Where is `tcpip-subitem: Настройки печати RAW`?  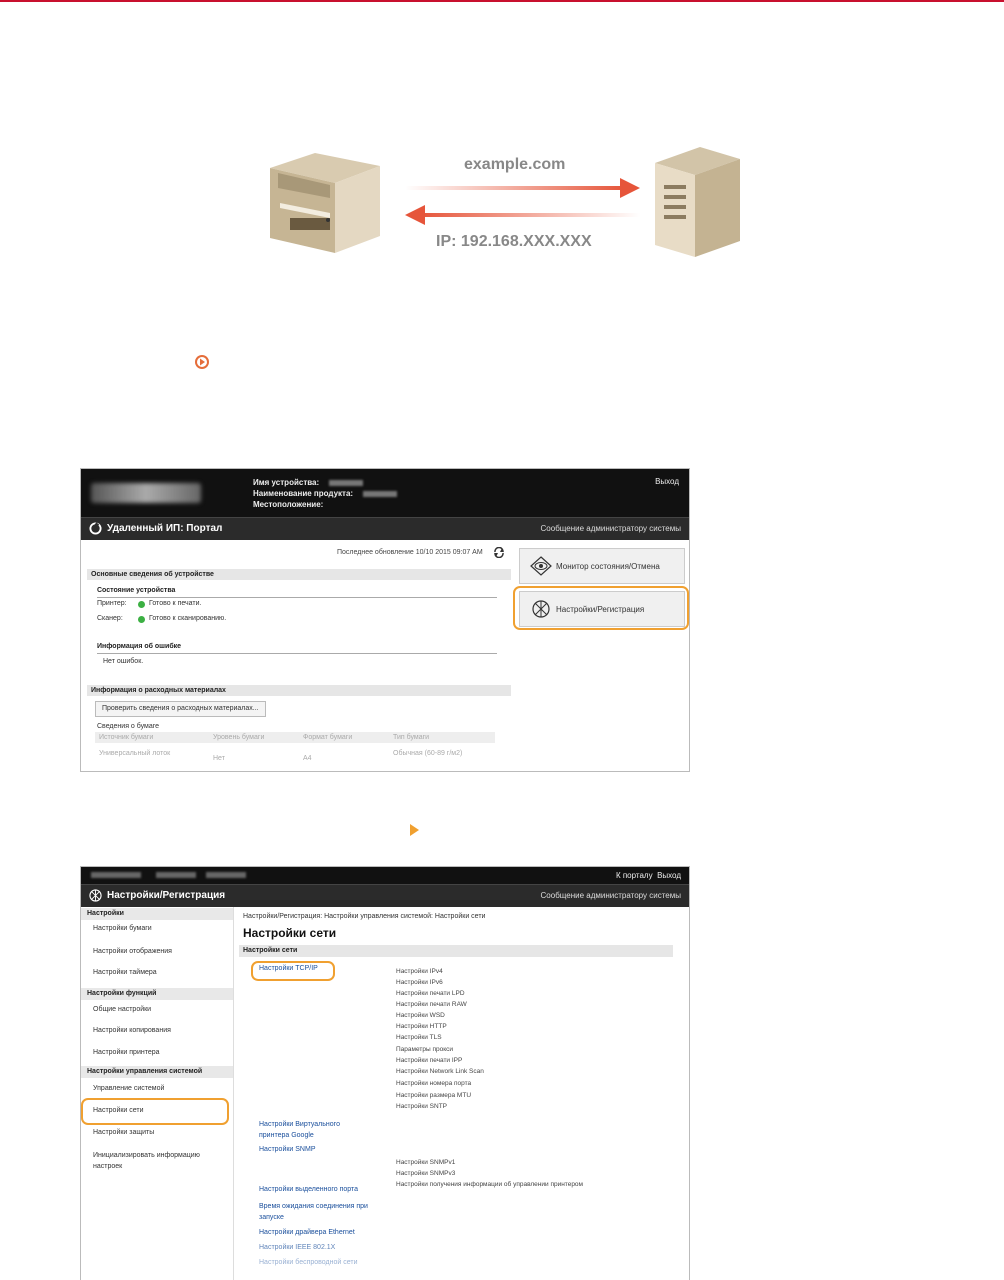
tcpip-subitem: Настройки печати RAW is located at coordinates (431, 1004).